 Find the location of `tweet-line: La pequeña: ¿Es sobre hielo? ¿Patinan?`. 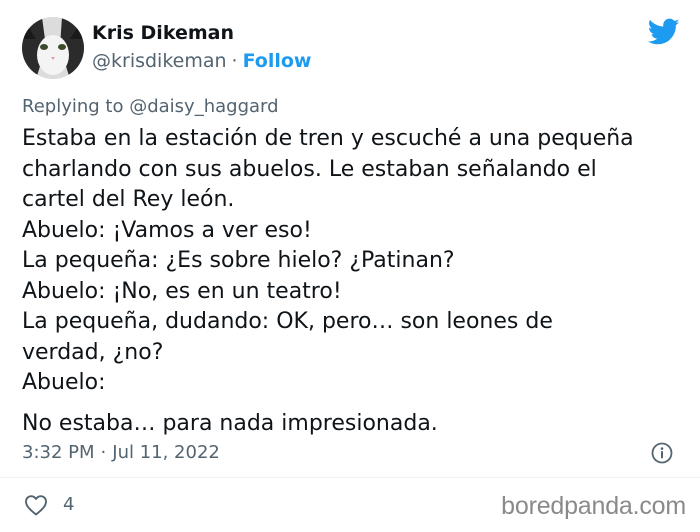

tweet-line: La pequeña: ¿Es sobre hielo? ¿Patinan? is located at coordinates (238, 260).